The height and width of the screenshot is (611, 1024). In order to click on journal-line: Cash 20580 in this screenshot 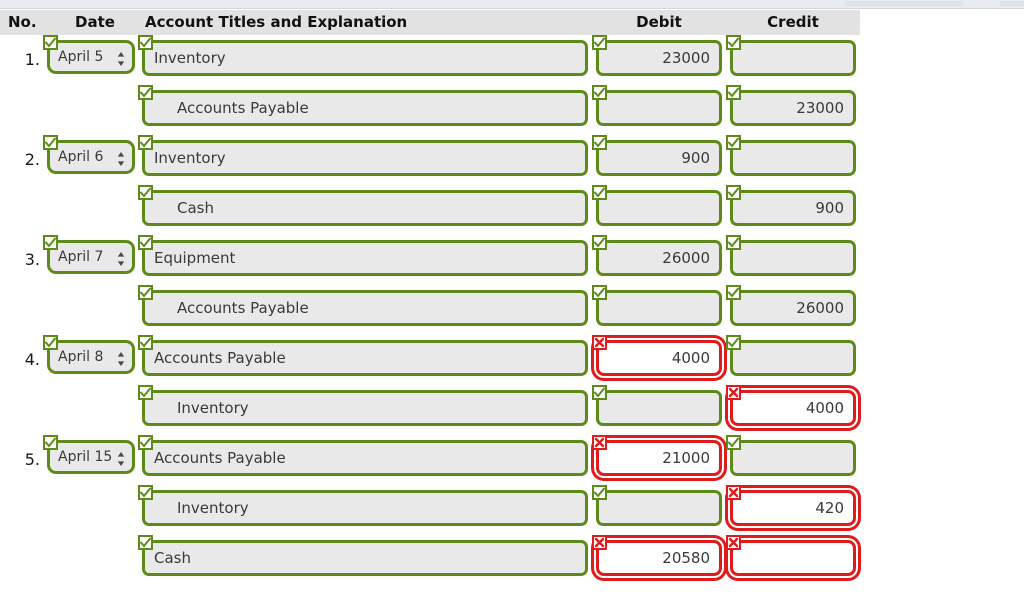, I will do `click(512, 560)`.